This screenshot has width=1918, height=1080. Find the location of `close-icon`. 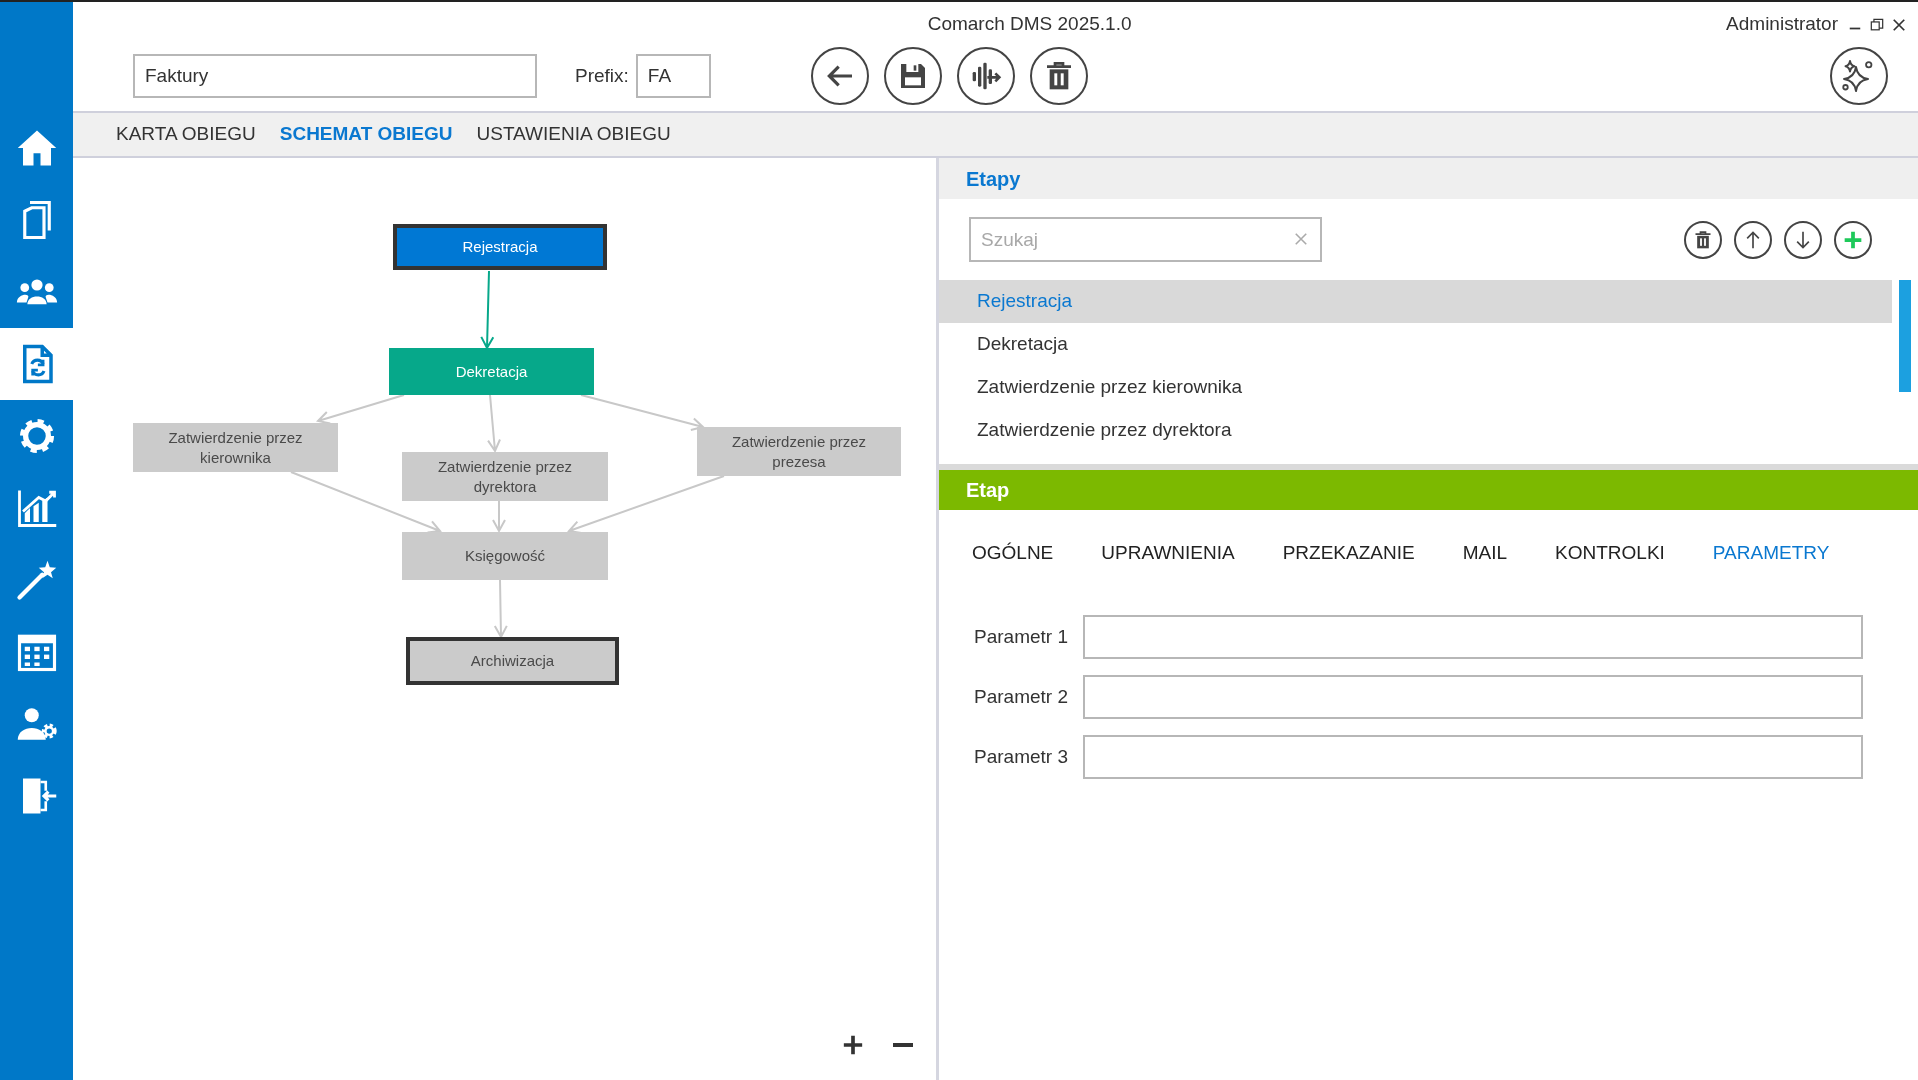

close-icon is located at coordinates (1899, 24).